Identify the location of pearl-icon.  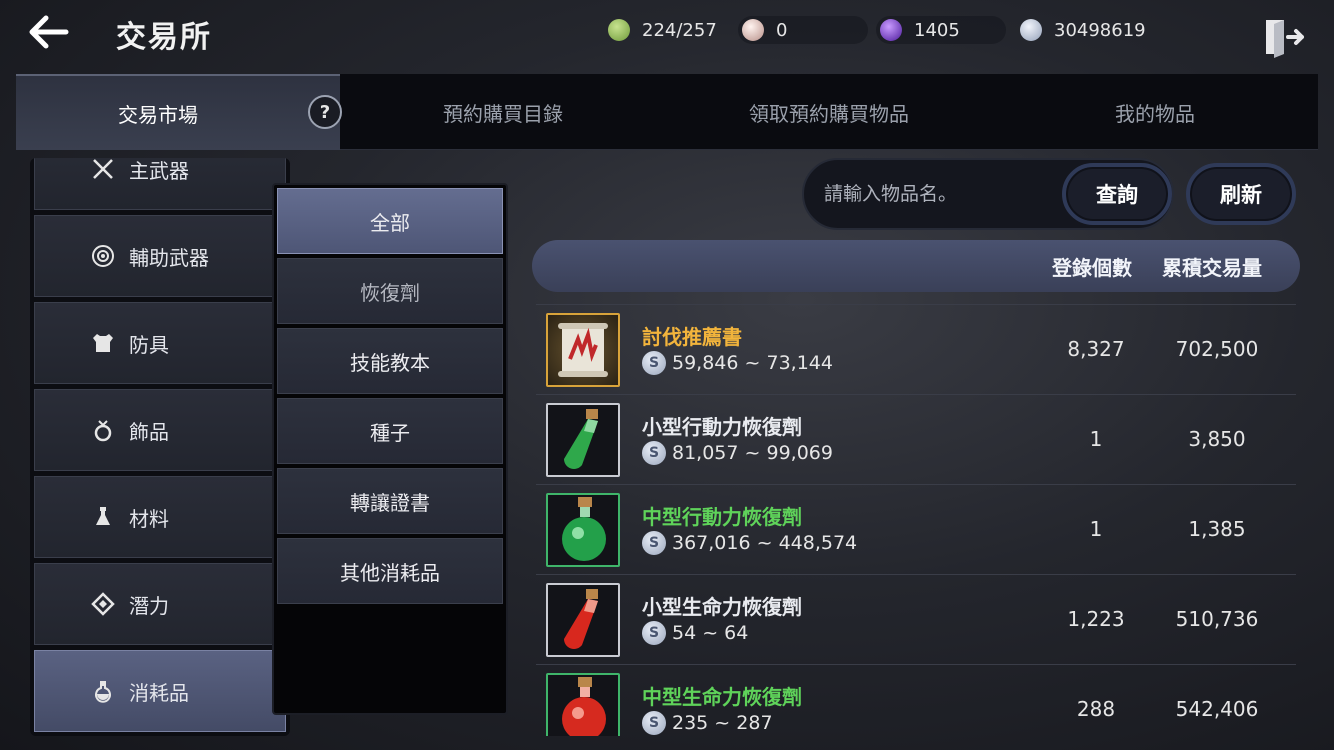
(753, 30).